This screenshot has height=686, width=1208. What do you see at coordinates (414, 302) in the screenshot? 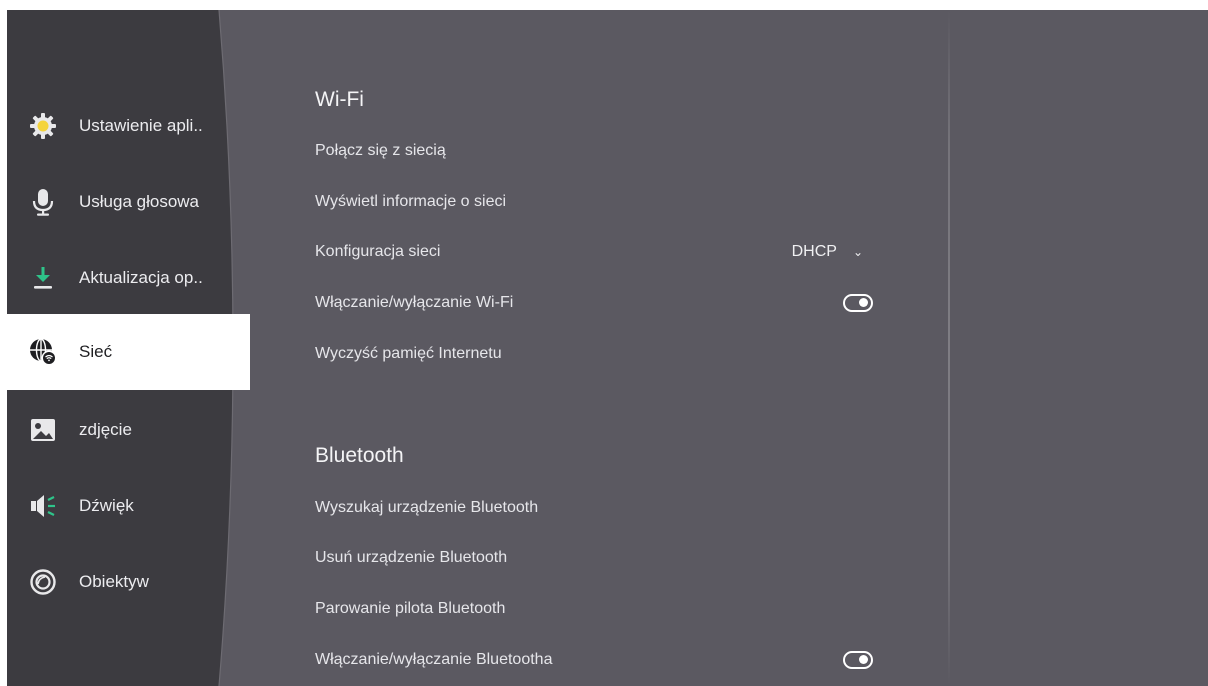
I see `row-label: Włączanie/wyłączanie Wi-Fi` at bounding box center [414, 302].